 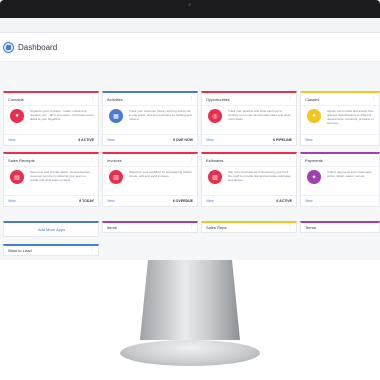 What do you see at coordinates (314, 177) in the screenshot?
I see `payment-icon: ✦` at bounding box center [314, 177].